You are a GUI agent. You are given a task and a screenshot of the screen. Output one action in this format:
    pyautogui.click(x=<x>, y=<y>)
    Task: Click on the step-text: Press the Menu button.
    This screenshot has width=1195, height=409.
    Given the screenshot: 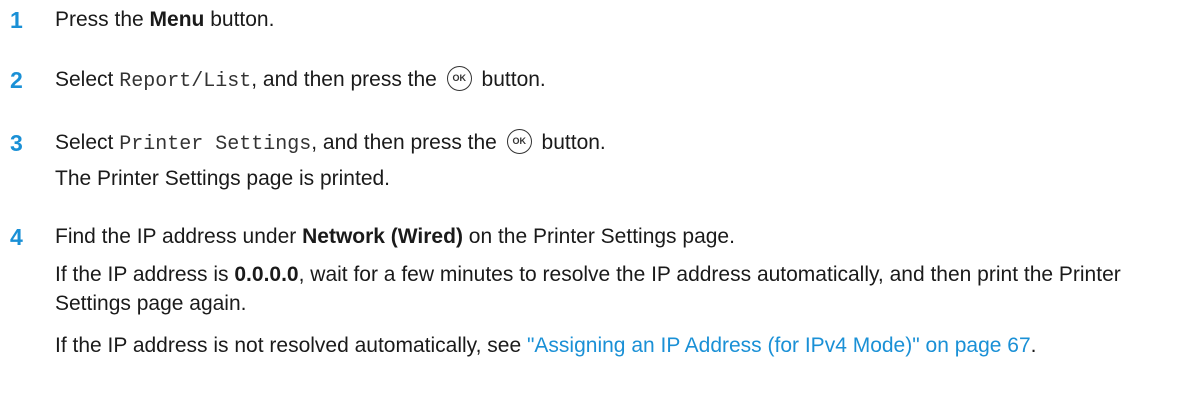 What is the action you would take?
    pyautogui.click(x=165, y=19)
    